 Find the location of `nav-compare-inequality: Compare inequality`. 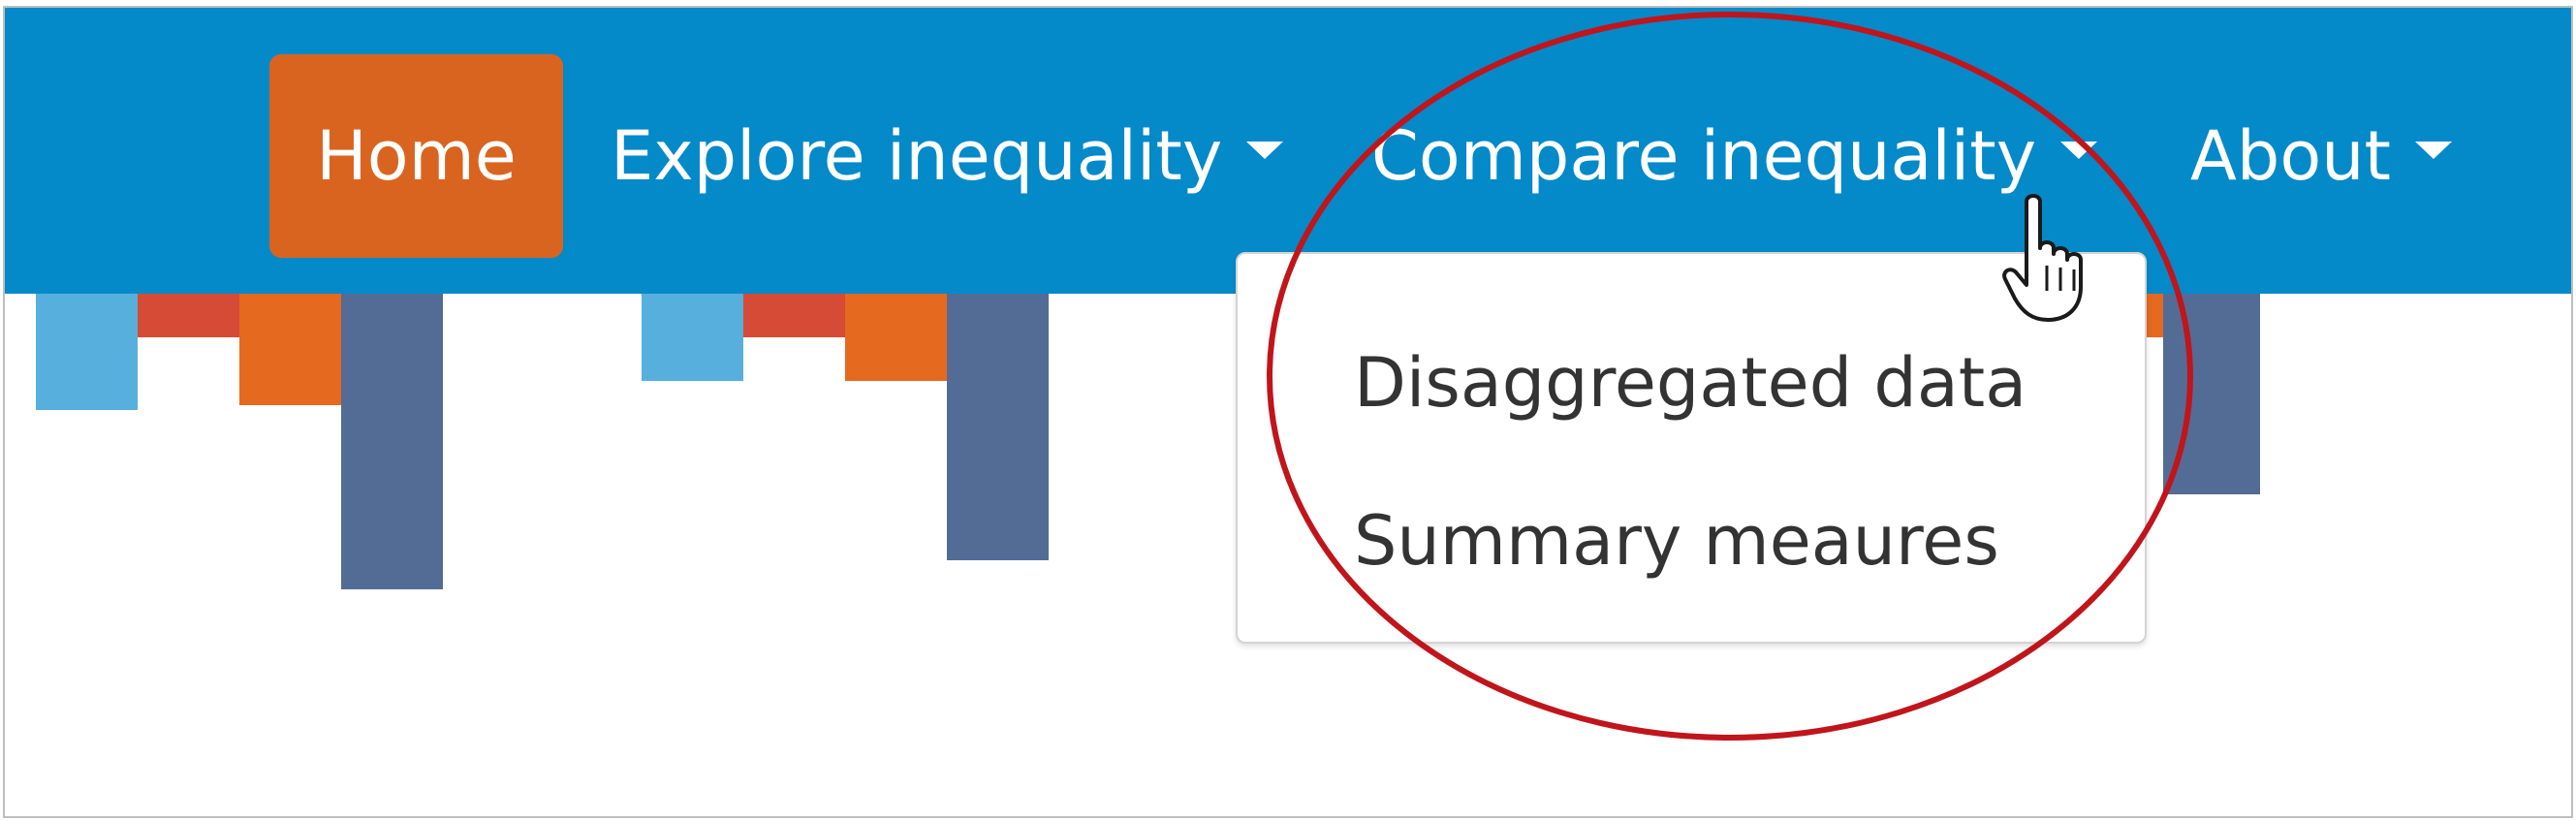

nav-compare-inequality: Compare inequality is located at coordinates (1734, 156).